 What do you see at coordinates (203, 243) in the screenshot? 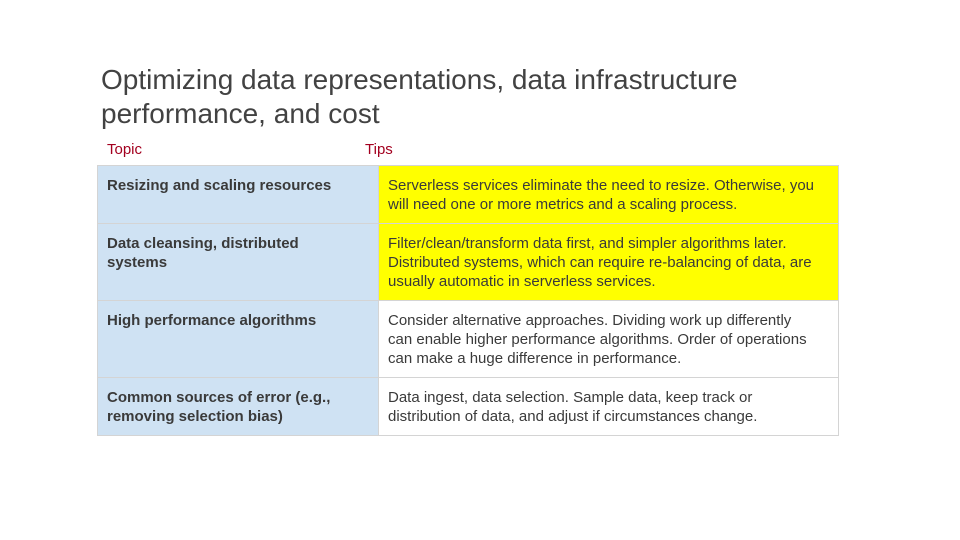
I see `topic-line: Data cleansing, distributed` at bounding box center [203, 243].